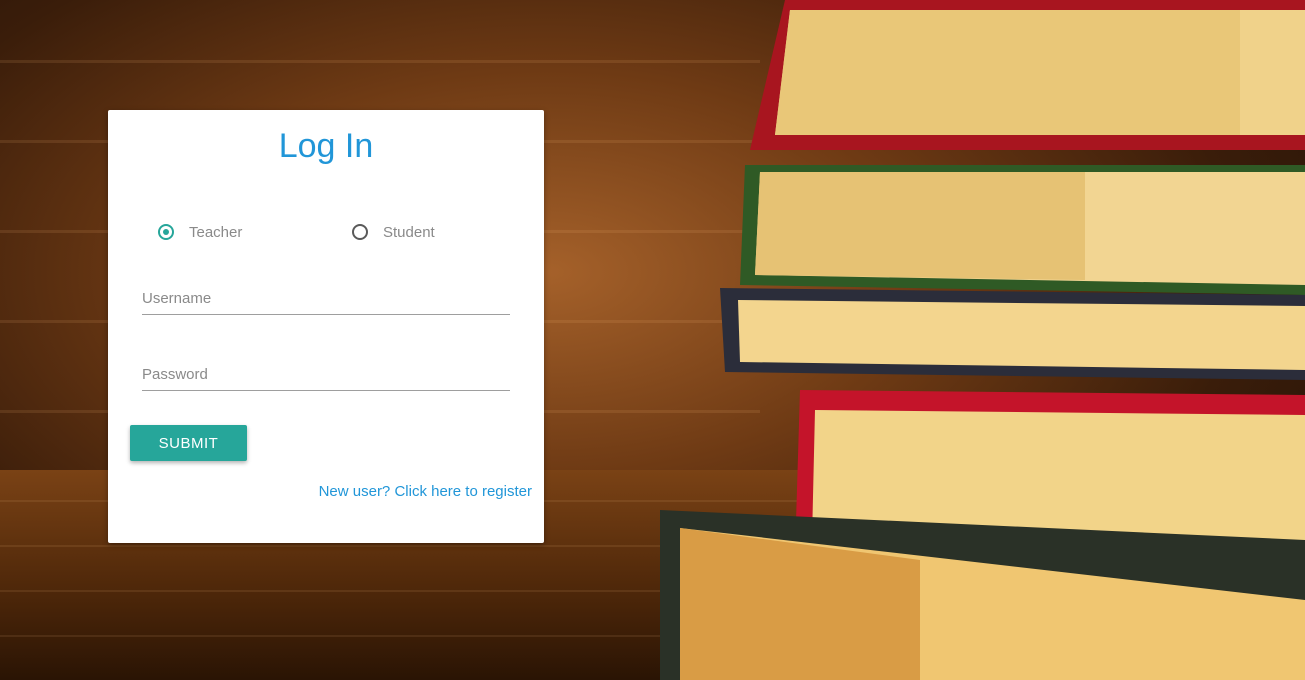 This screenshot has height=680, width=1305. What do you see at coordinates (188, 443) in the screenshot?
I see `submit-button: SUBMIT` at bounding box center [188, 443].